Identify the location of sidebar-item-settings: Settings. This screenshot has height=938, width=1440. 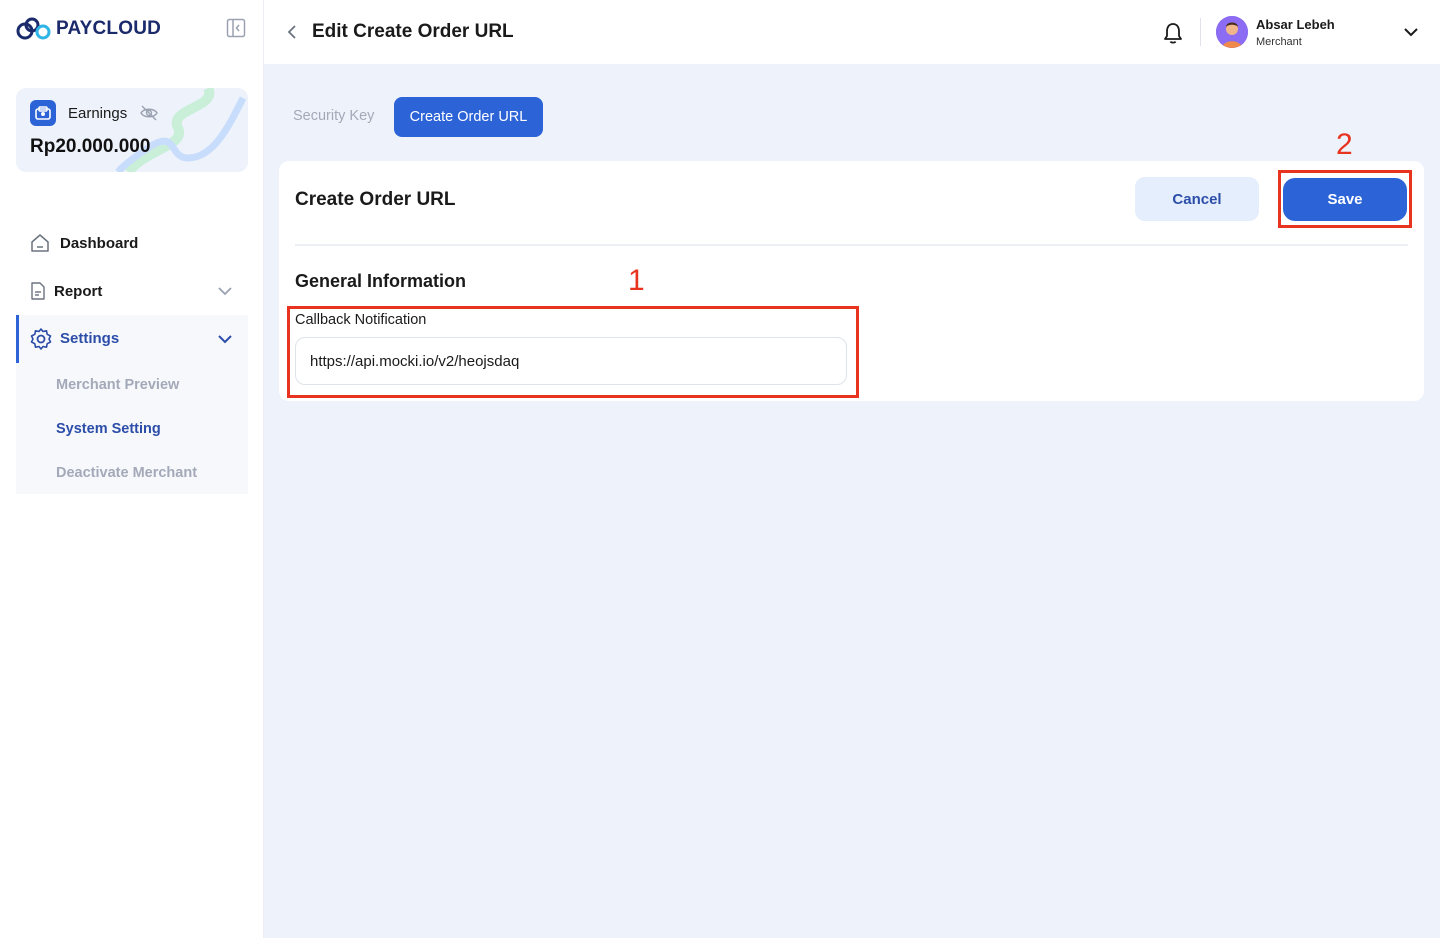
(132, 339).